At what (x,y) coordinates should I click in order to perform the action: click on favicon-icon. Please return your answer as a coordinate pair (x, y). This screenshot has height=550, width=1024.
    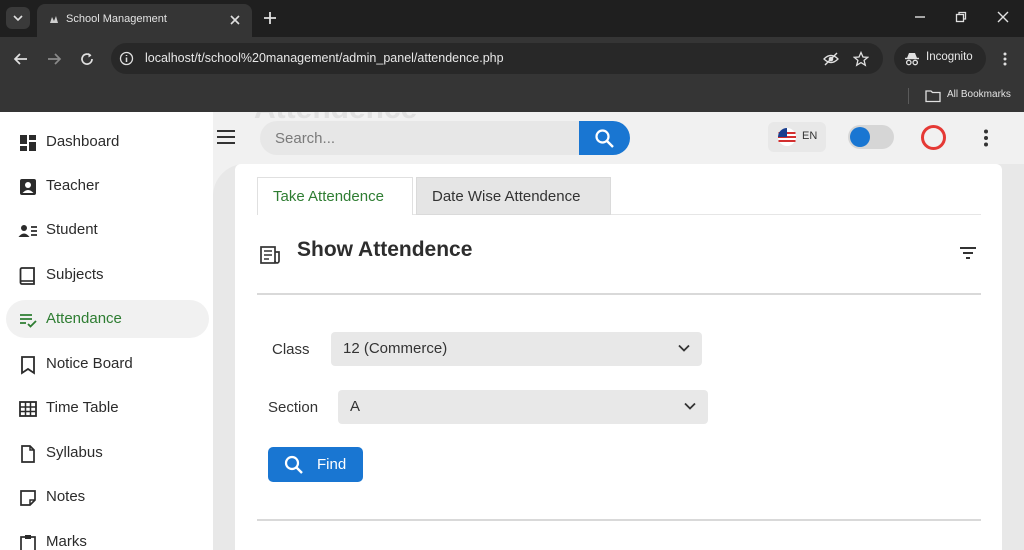
    Looking at the image, I should click on (54, 19).